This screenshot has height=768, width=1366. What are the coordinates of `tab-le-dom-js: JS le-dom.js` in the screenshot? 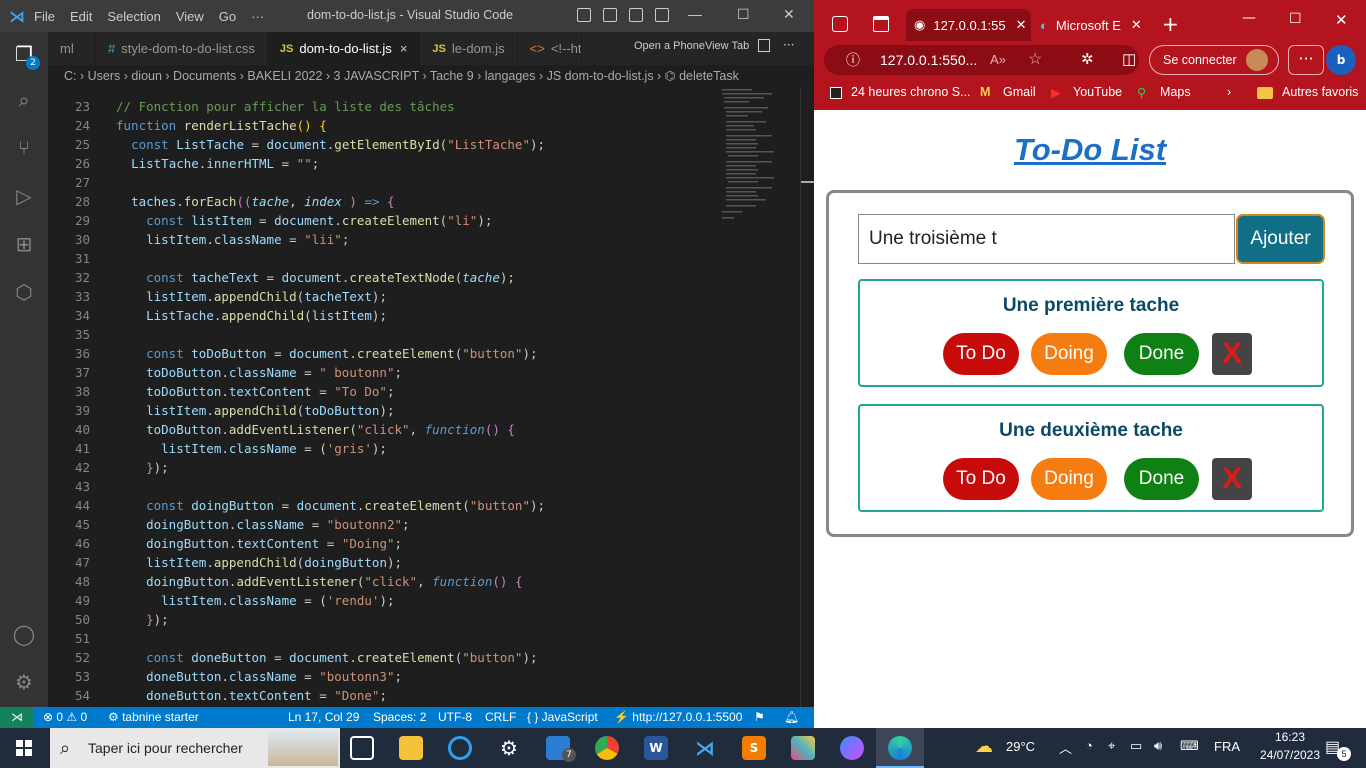 It's located at (469, 48).